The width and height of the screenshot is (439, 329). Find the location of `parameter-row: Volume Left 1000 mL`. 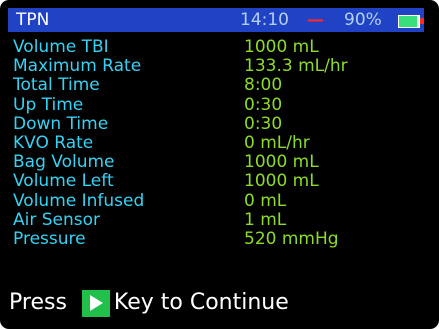

parameter-row: Volume Left 1000 mL is located at coordinates (218, 181).